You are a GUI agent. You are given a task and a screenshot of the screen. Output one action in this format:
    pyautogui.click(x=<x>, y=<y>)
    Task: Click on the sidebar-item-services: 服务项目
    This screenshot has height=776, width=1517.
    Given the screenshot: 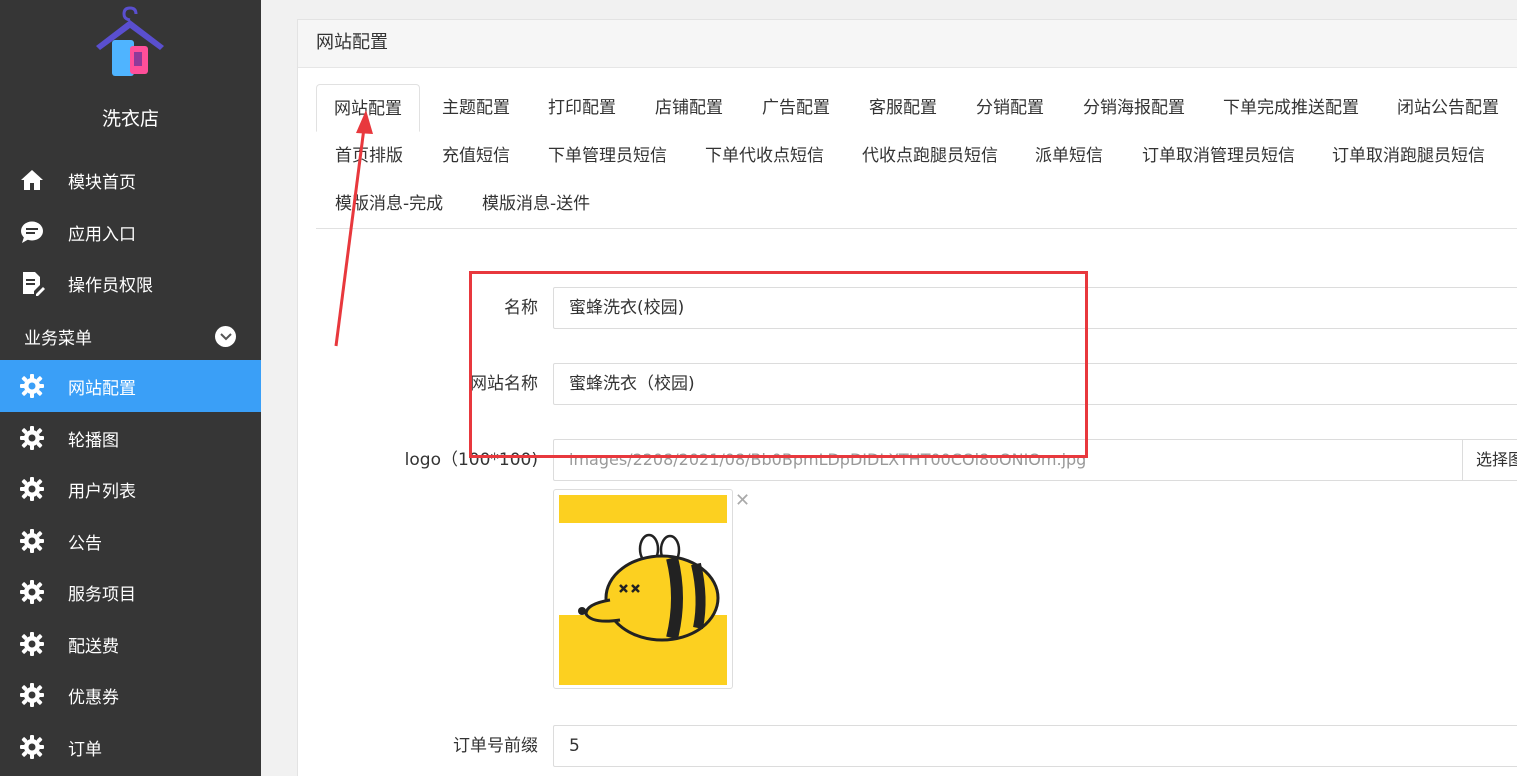 What is the action you would take?
    pyautogui.click(x=130, y=592)
    